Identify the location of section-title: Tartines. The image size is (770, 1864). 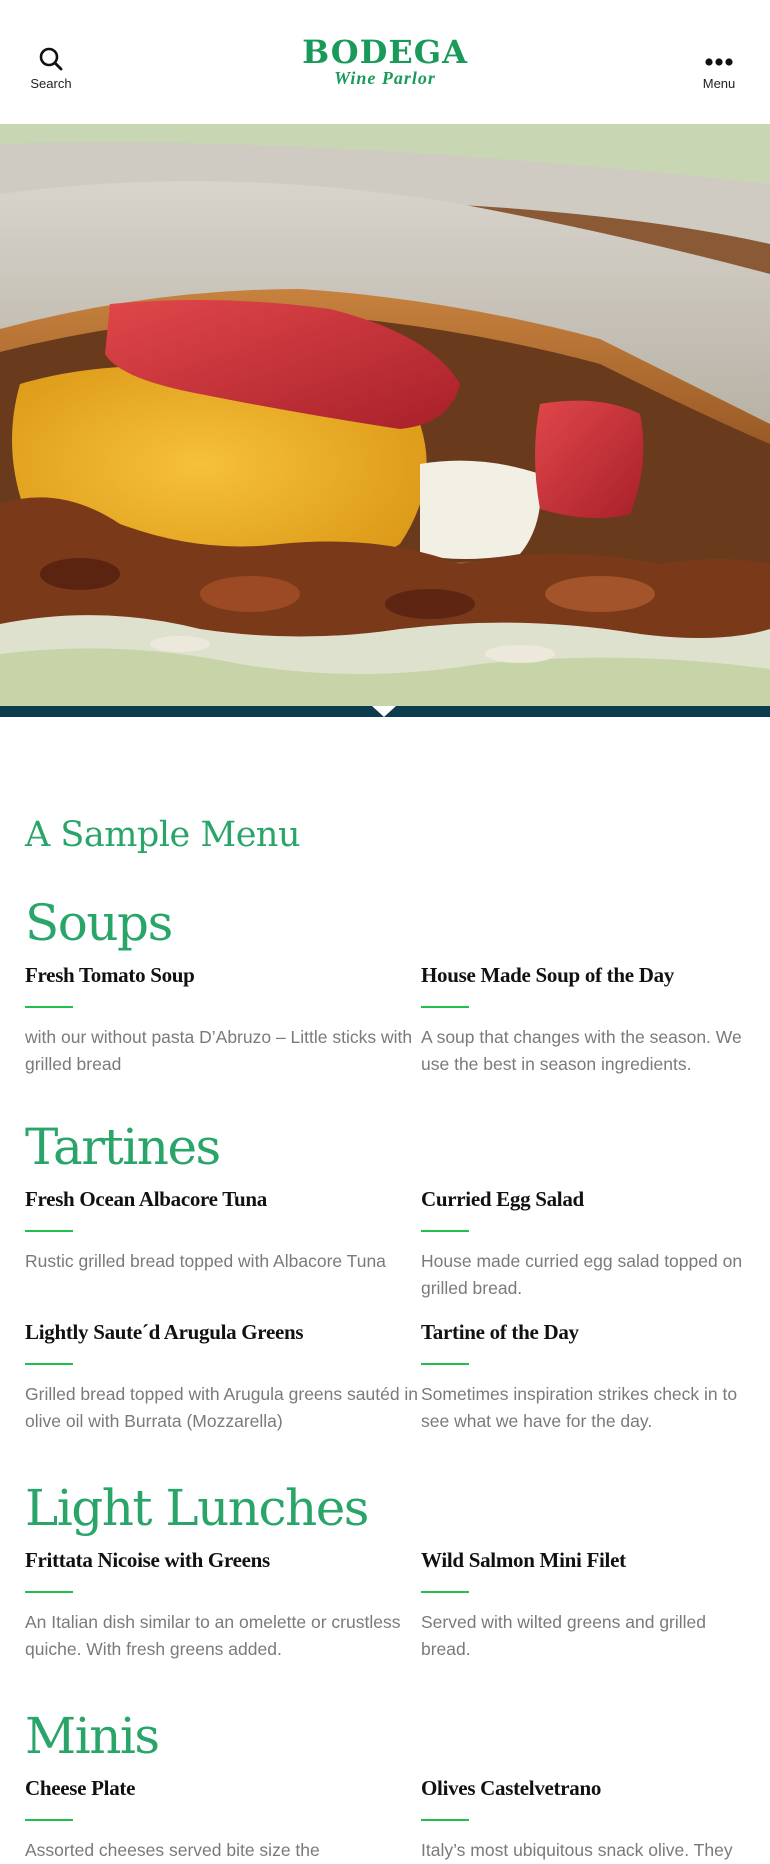
(123, 1147).